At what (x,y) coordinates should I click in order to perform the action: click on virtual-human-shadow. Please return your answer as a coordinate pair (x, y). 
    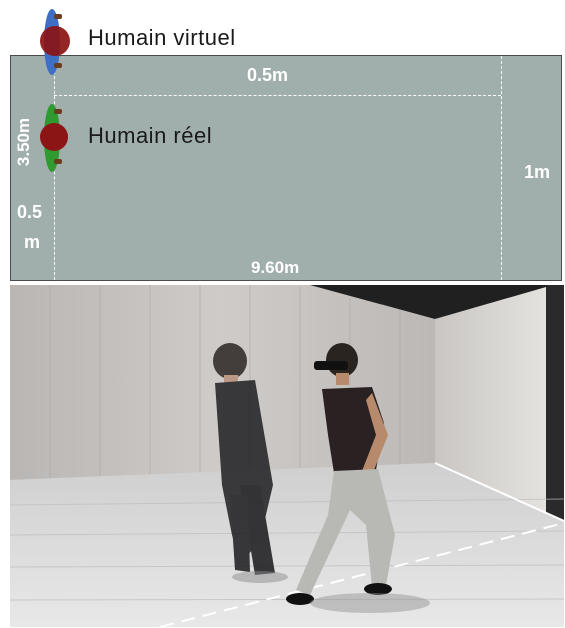
    Looking at the image, I should click on (260, 577).